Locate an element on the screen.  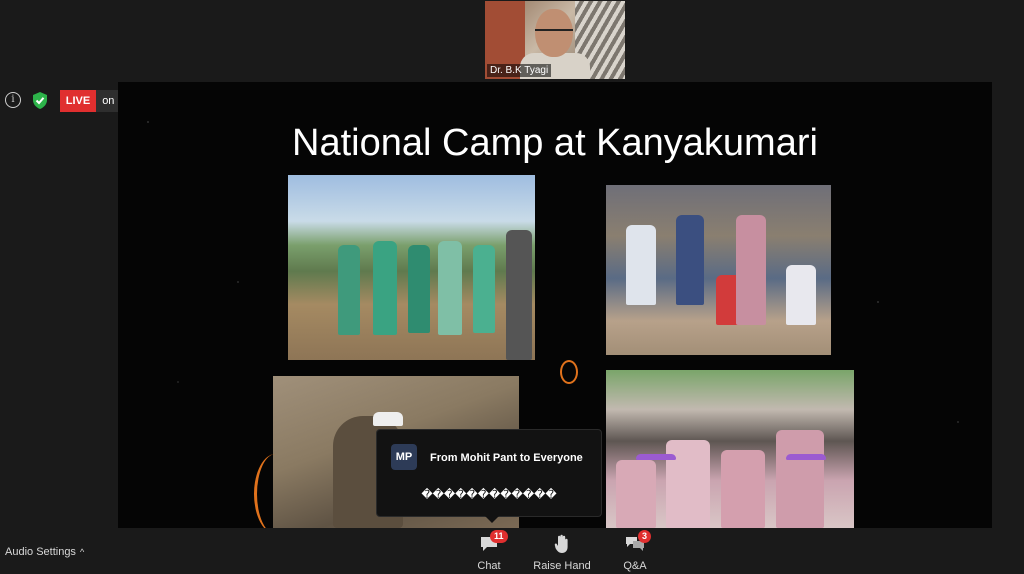
eclipse-ring-graphic is located at coordinates (569, 372).